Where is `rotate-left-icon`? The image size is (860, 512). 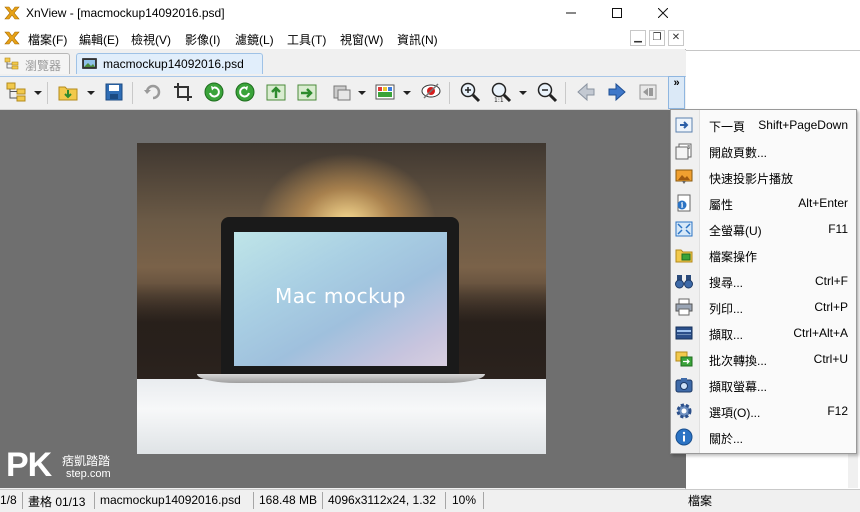 rotate-left-icon is located at coordinates (214, 92).